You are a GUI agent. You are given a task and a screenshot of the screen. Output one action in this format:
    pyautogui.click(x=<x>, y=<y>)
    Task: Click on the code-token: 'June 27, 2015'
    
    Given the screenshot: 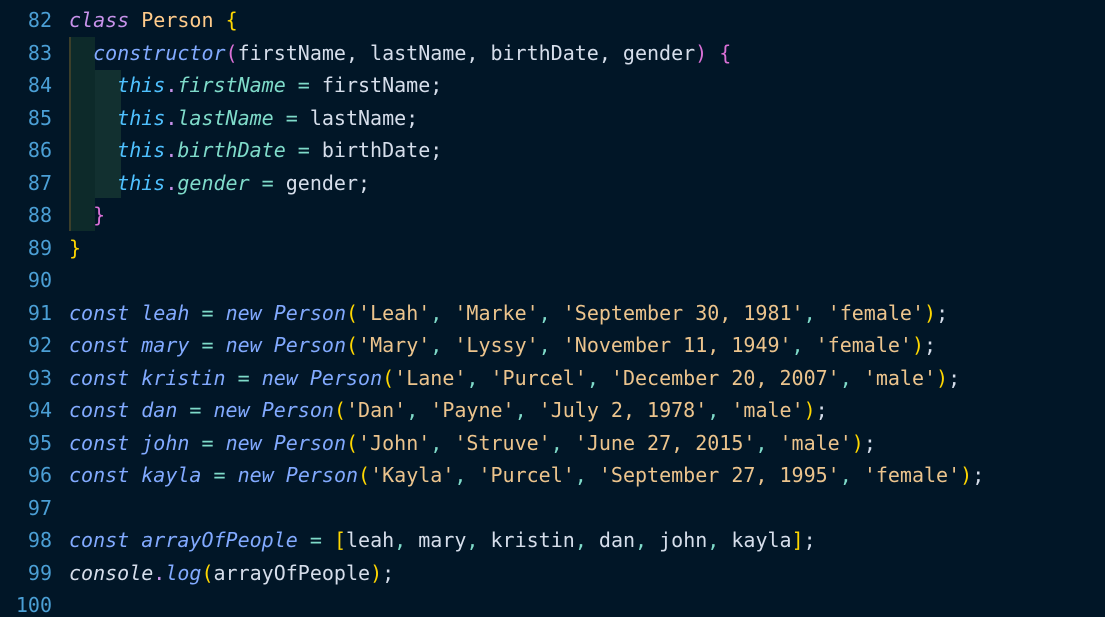 What is the action you would take?
    pyautogui.click(x=665, y=442)
    